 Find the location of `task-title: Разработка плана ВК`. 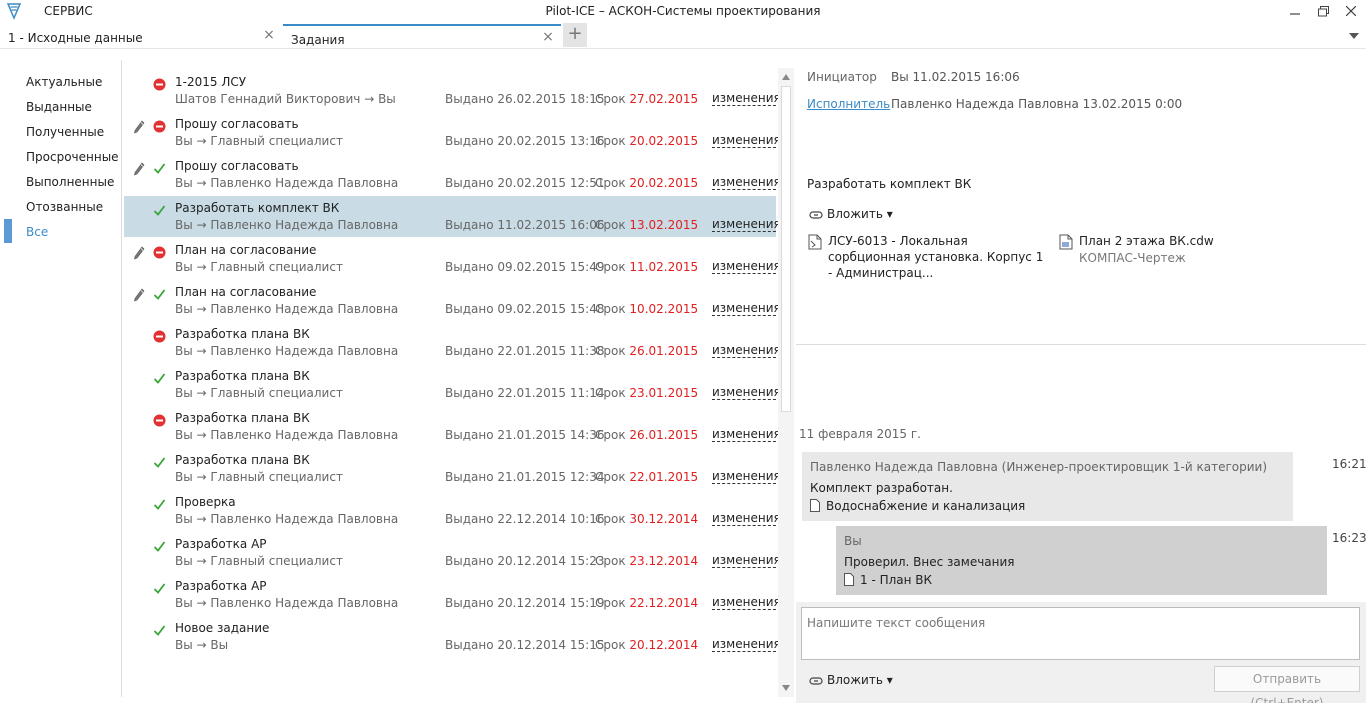

task-title: Разработка плана ВК is located at coordinates (242, 376).